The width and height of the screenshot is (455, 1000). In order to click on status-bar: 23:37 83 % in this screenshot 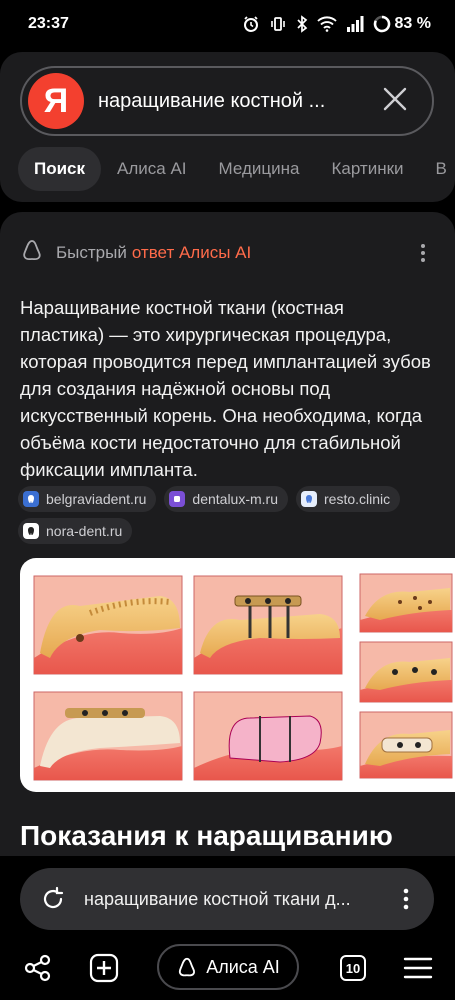, I will do `click(227, 24)`.